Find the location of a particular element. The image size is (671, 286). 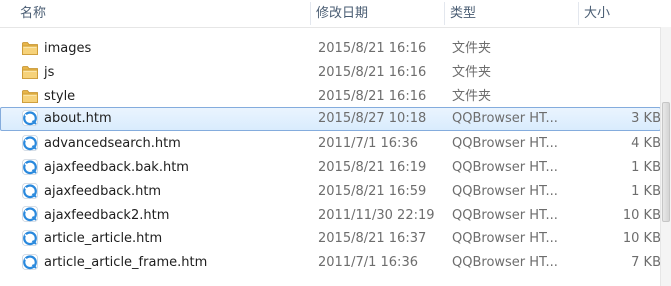

file-name: advancedsearch.htm is located at coordinates (112, 144).